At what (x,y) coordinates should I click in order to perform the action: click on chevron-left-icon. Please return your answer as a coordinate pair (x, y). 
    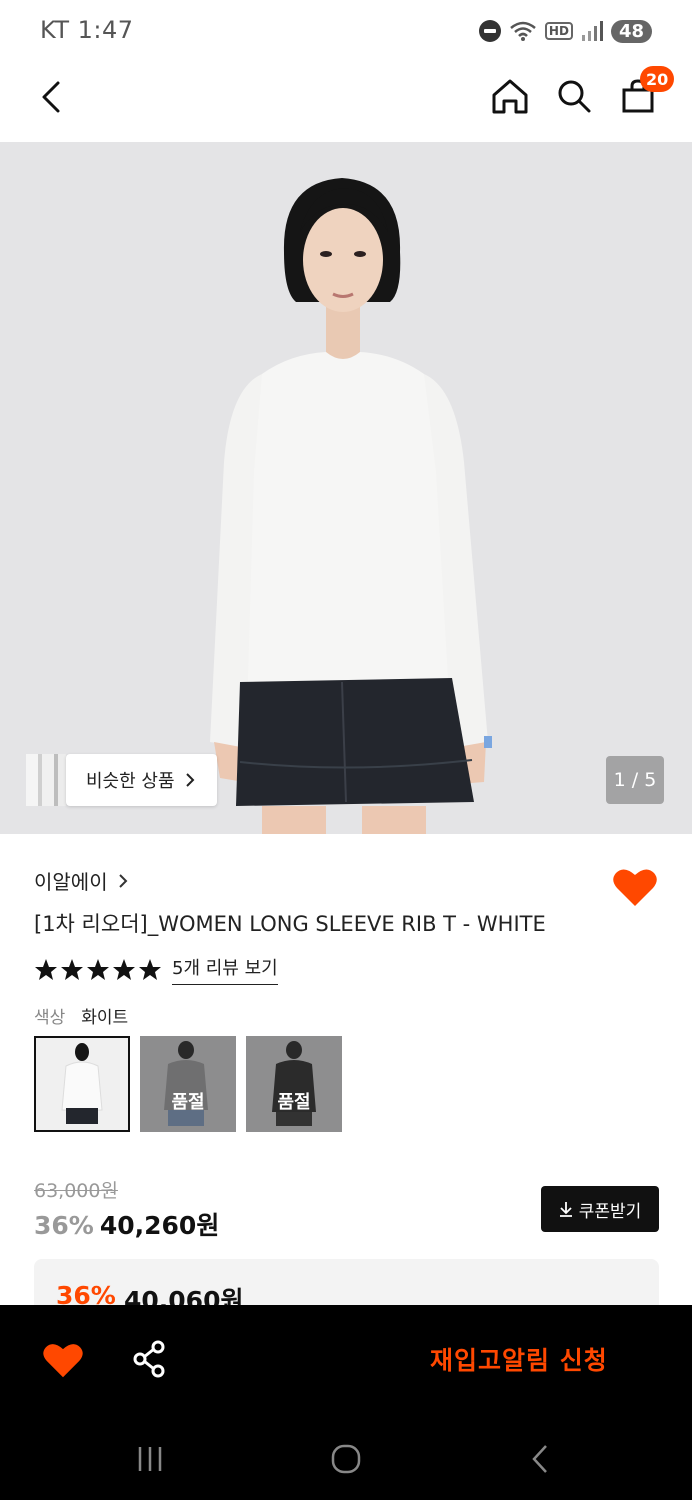
    Looking at the image, I should click on (51, 97).